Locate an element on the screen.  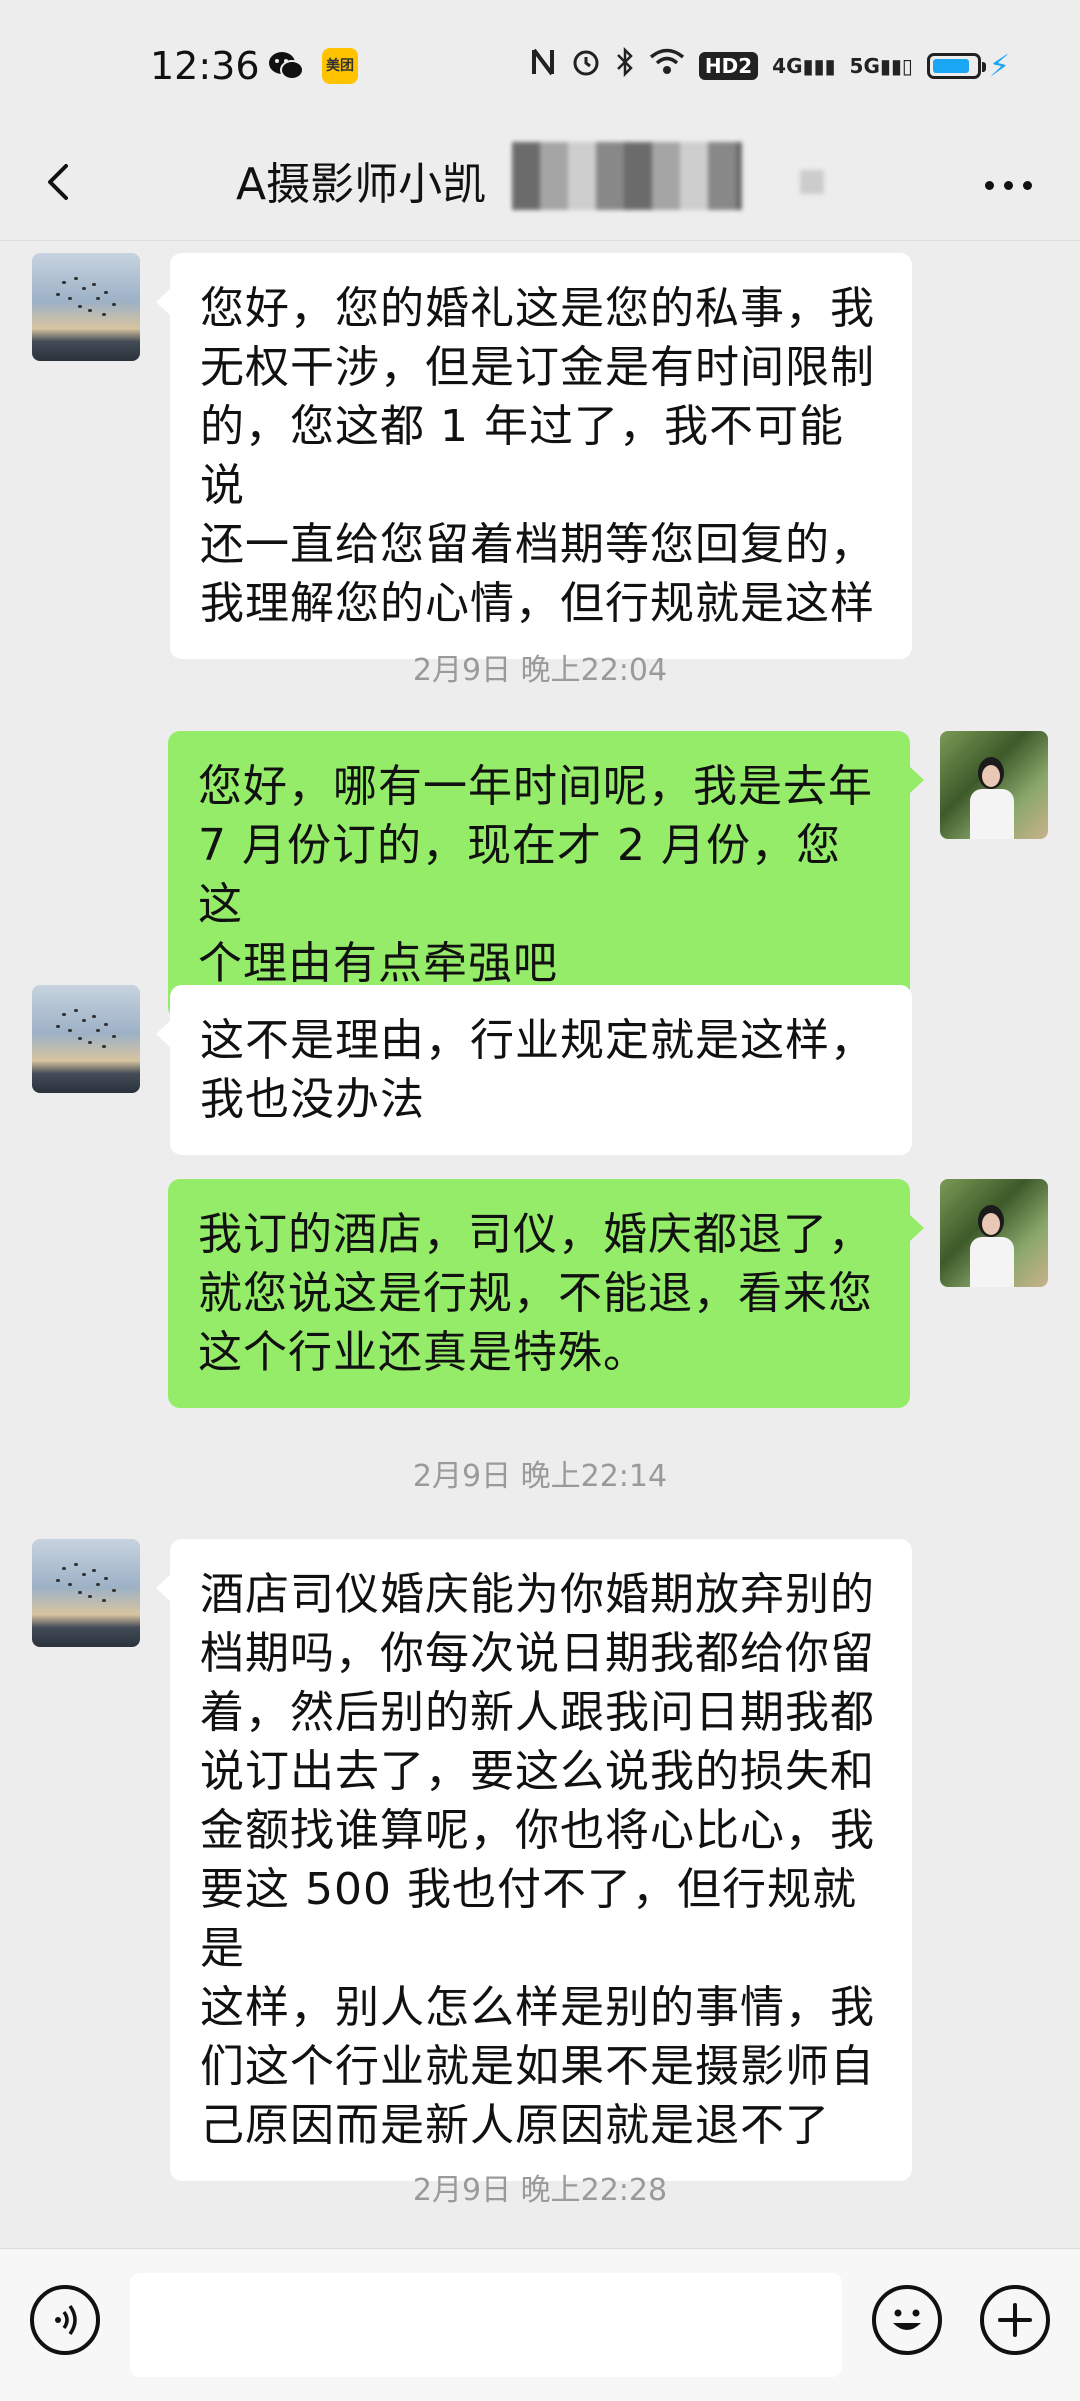
message-timestamp: 2月9日 晚上22:04 is located at coordinates (540, 670).